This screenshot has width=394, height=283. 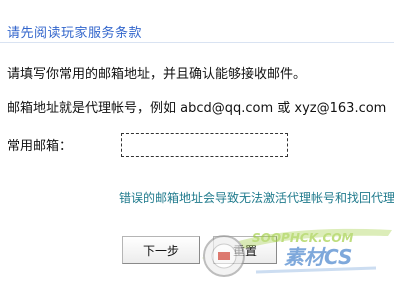 I want to click on reset-button: 重置, so click(x=245, y=250).